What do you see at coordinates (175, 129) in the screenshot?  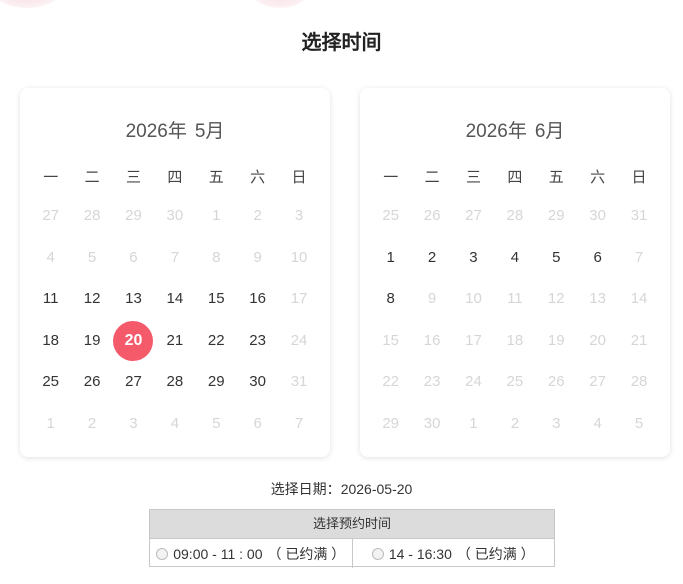 I see `calendar-header: 2026年 5月` at bounding box center [175, 129].